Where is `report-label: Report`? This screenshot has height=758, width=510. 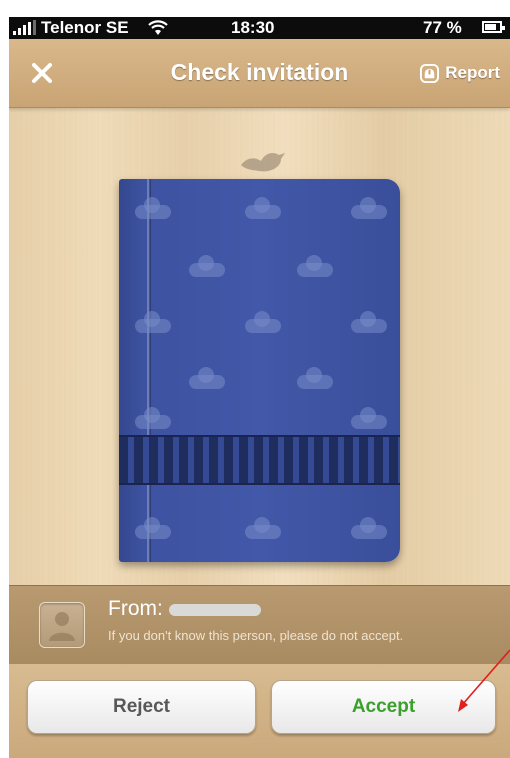
report-label: Report is located at coordinates (472, 72).